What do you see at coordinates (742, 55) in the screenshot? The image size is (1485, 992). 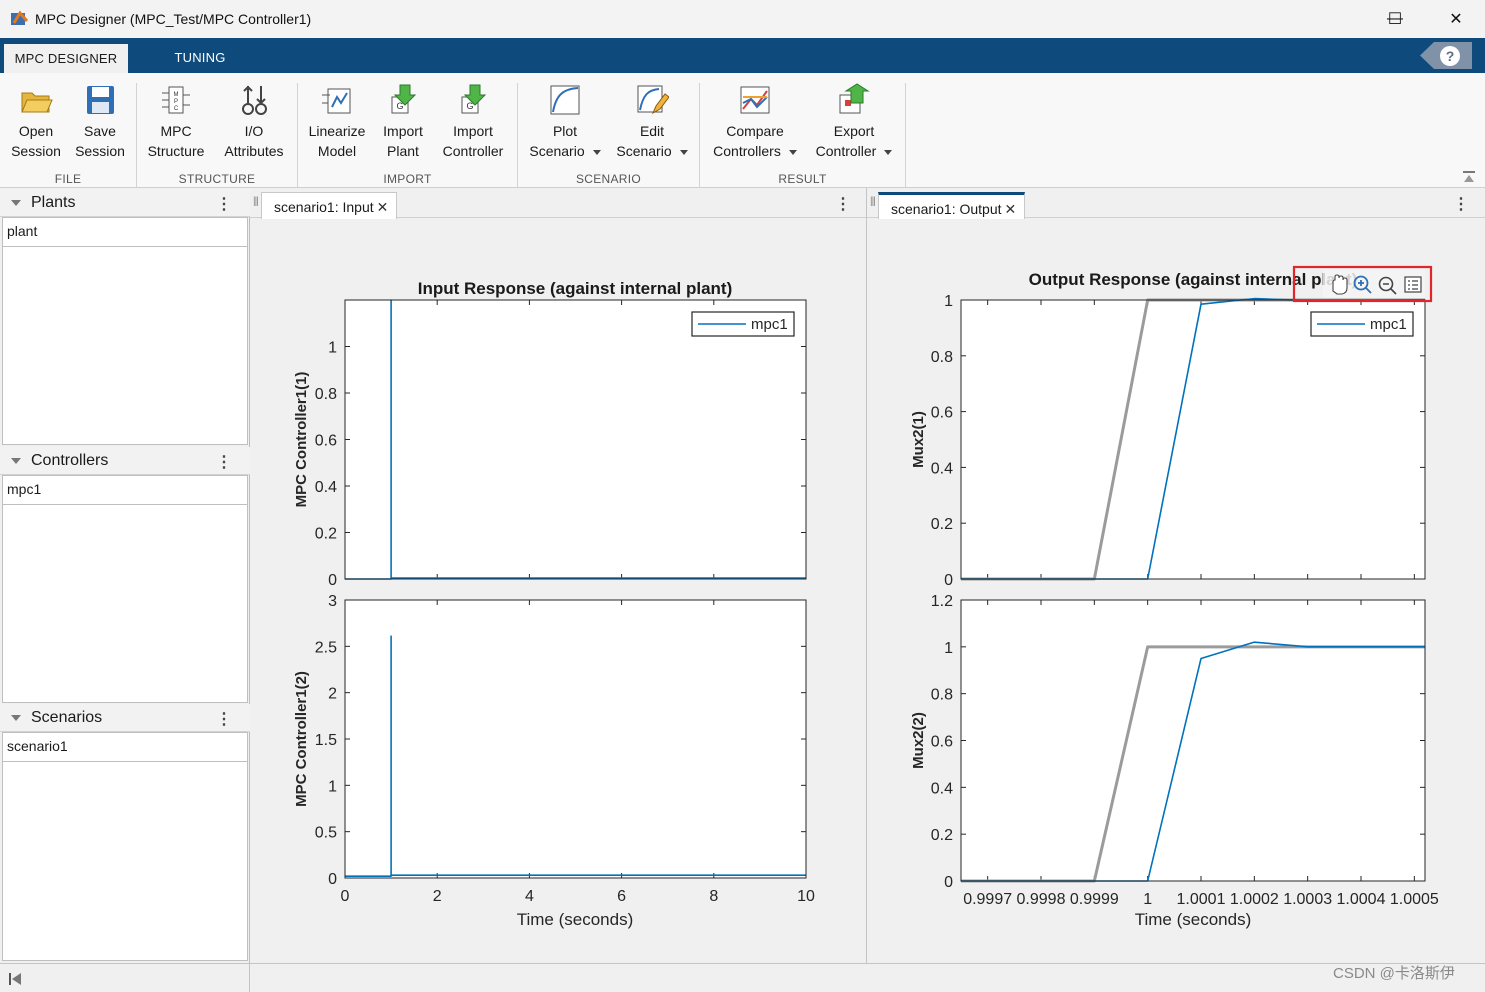 I see `ribbon-tab-bar: MPC DESIGNER TUNING` at bounding box center [742, 55].